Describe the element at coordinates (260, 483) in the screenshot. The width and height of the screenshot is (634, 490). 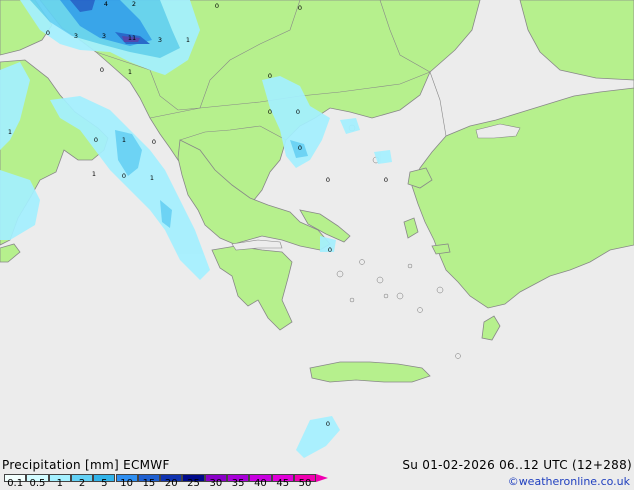
I see `legend-tick: 40` at that location.